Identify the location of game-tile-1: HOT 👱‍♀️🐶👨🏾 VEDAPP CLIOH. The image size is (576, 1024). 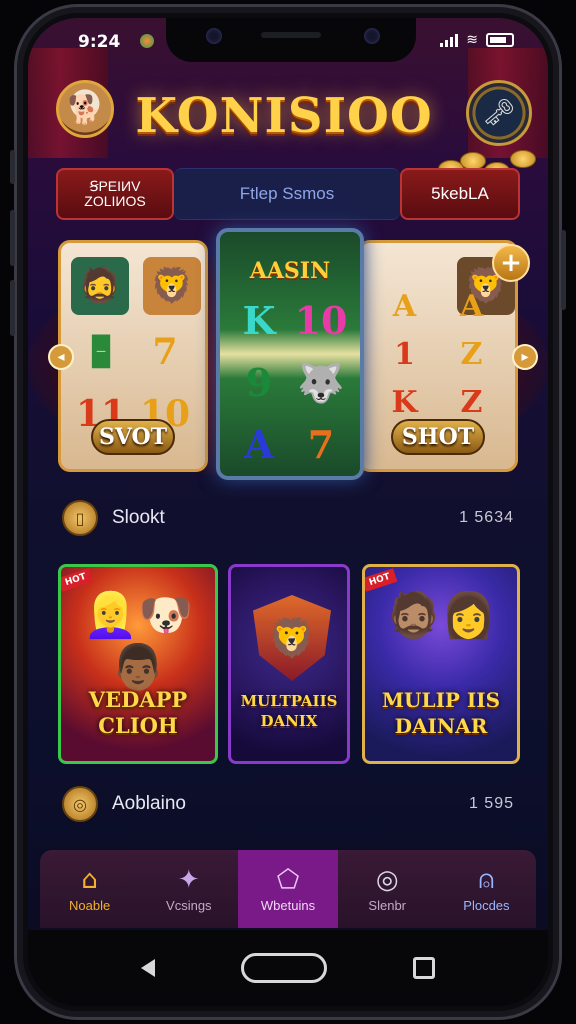
(138, 664).